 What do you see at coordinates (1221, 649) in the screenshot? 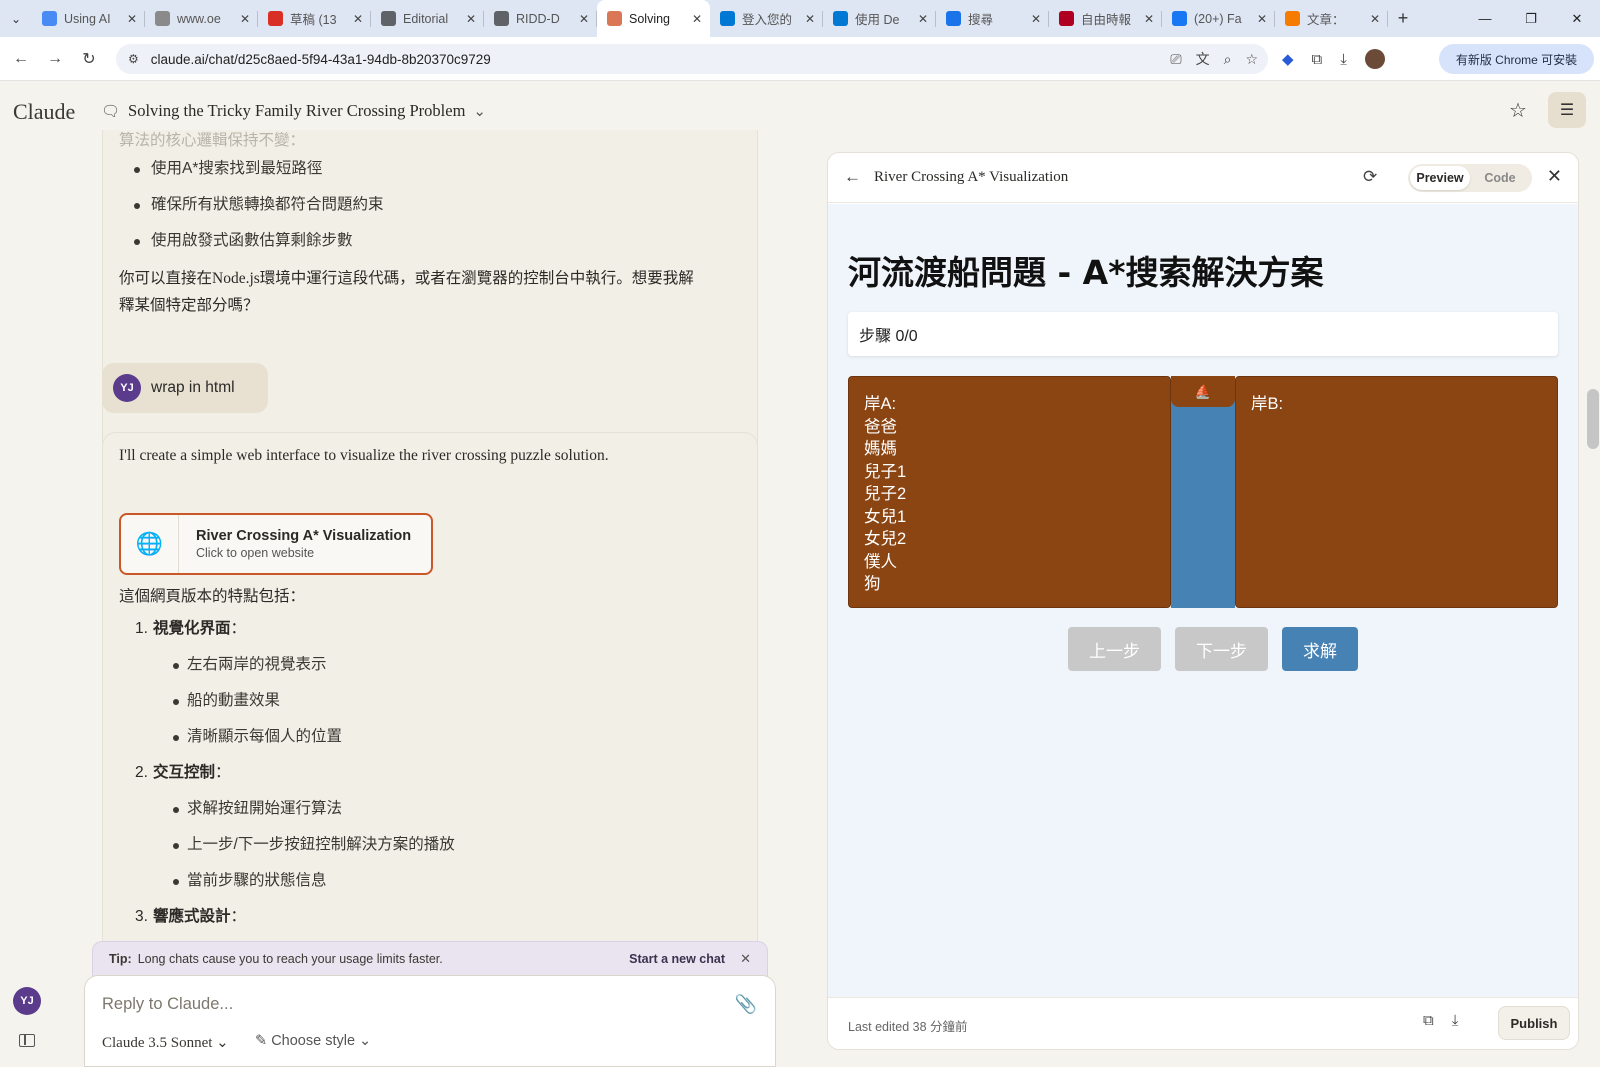
I see `next-step-button: 下一步` at bounding box center [1221, 649].